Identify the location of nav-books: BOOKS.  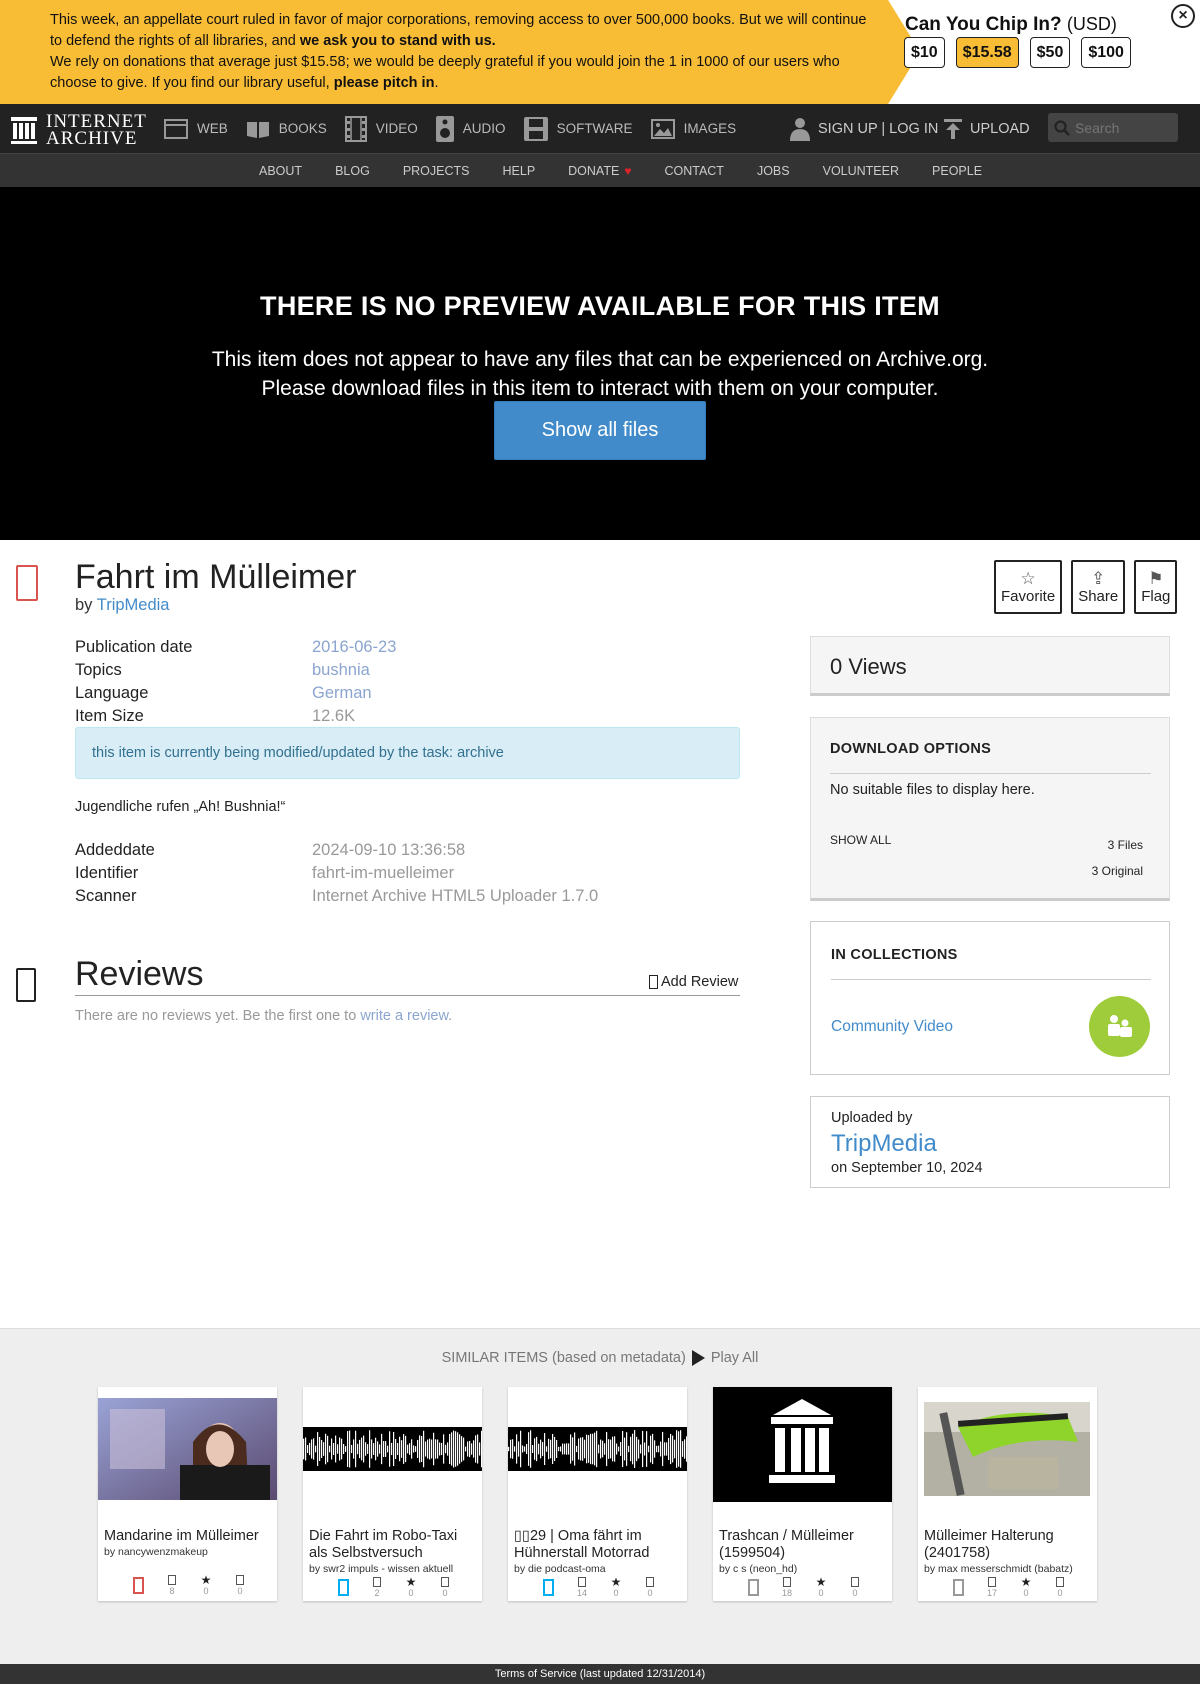
(286, 128).